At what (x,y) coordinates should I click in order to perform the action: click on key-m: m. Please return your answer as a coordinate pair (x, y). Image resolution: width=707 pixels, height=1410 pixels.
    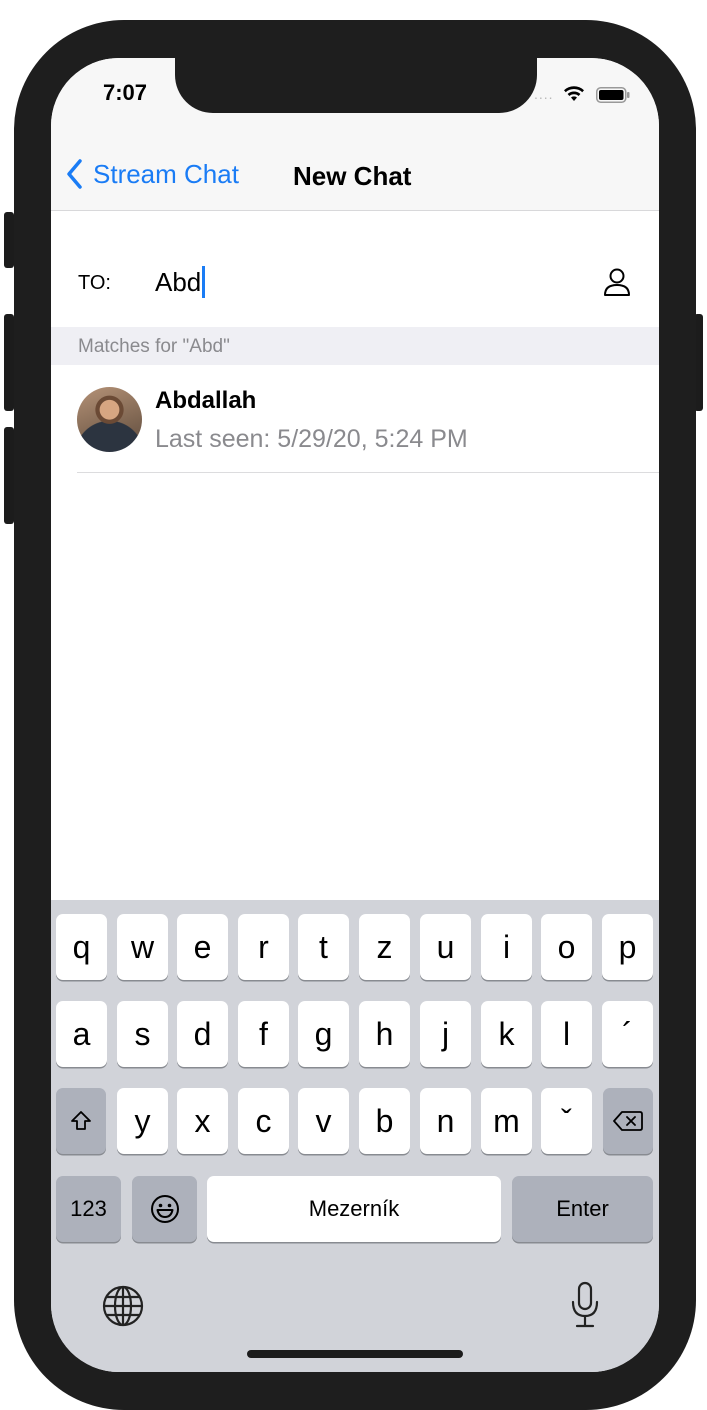
    Looking at the image, I should click on (506, 1121).